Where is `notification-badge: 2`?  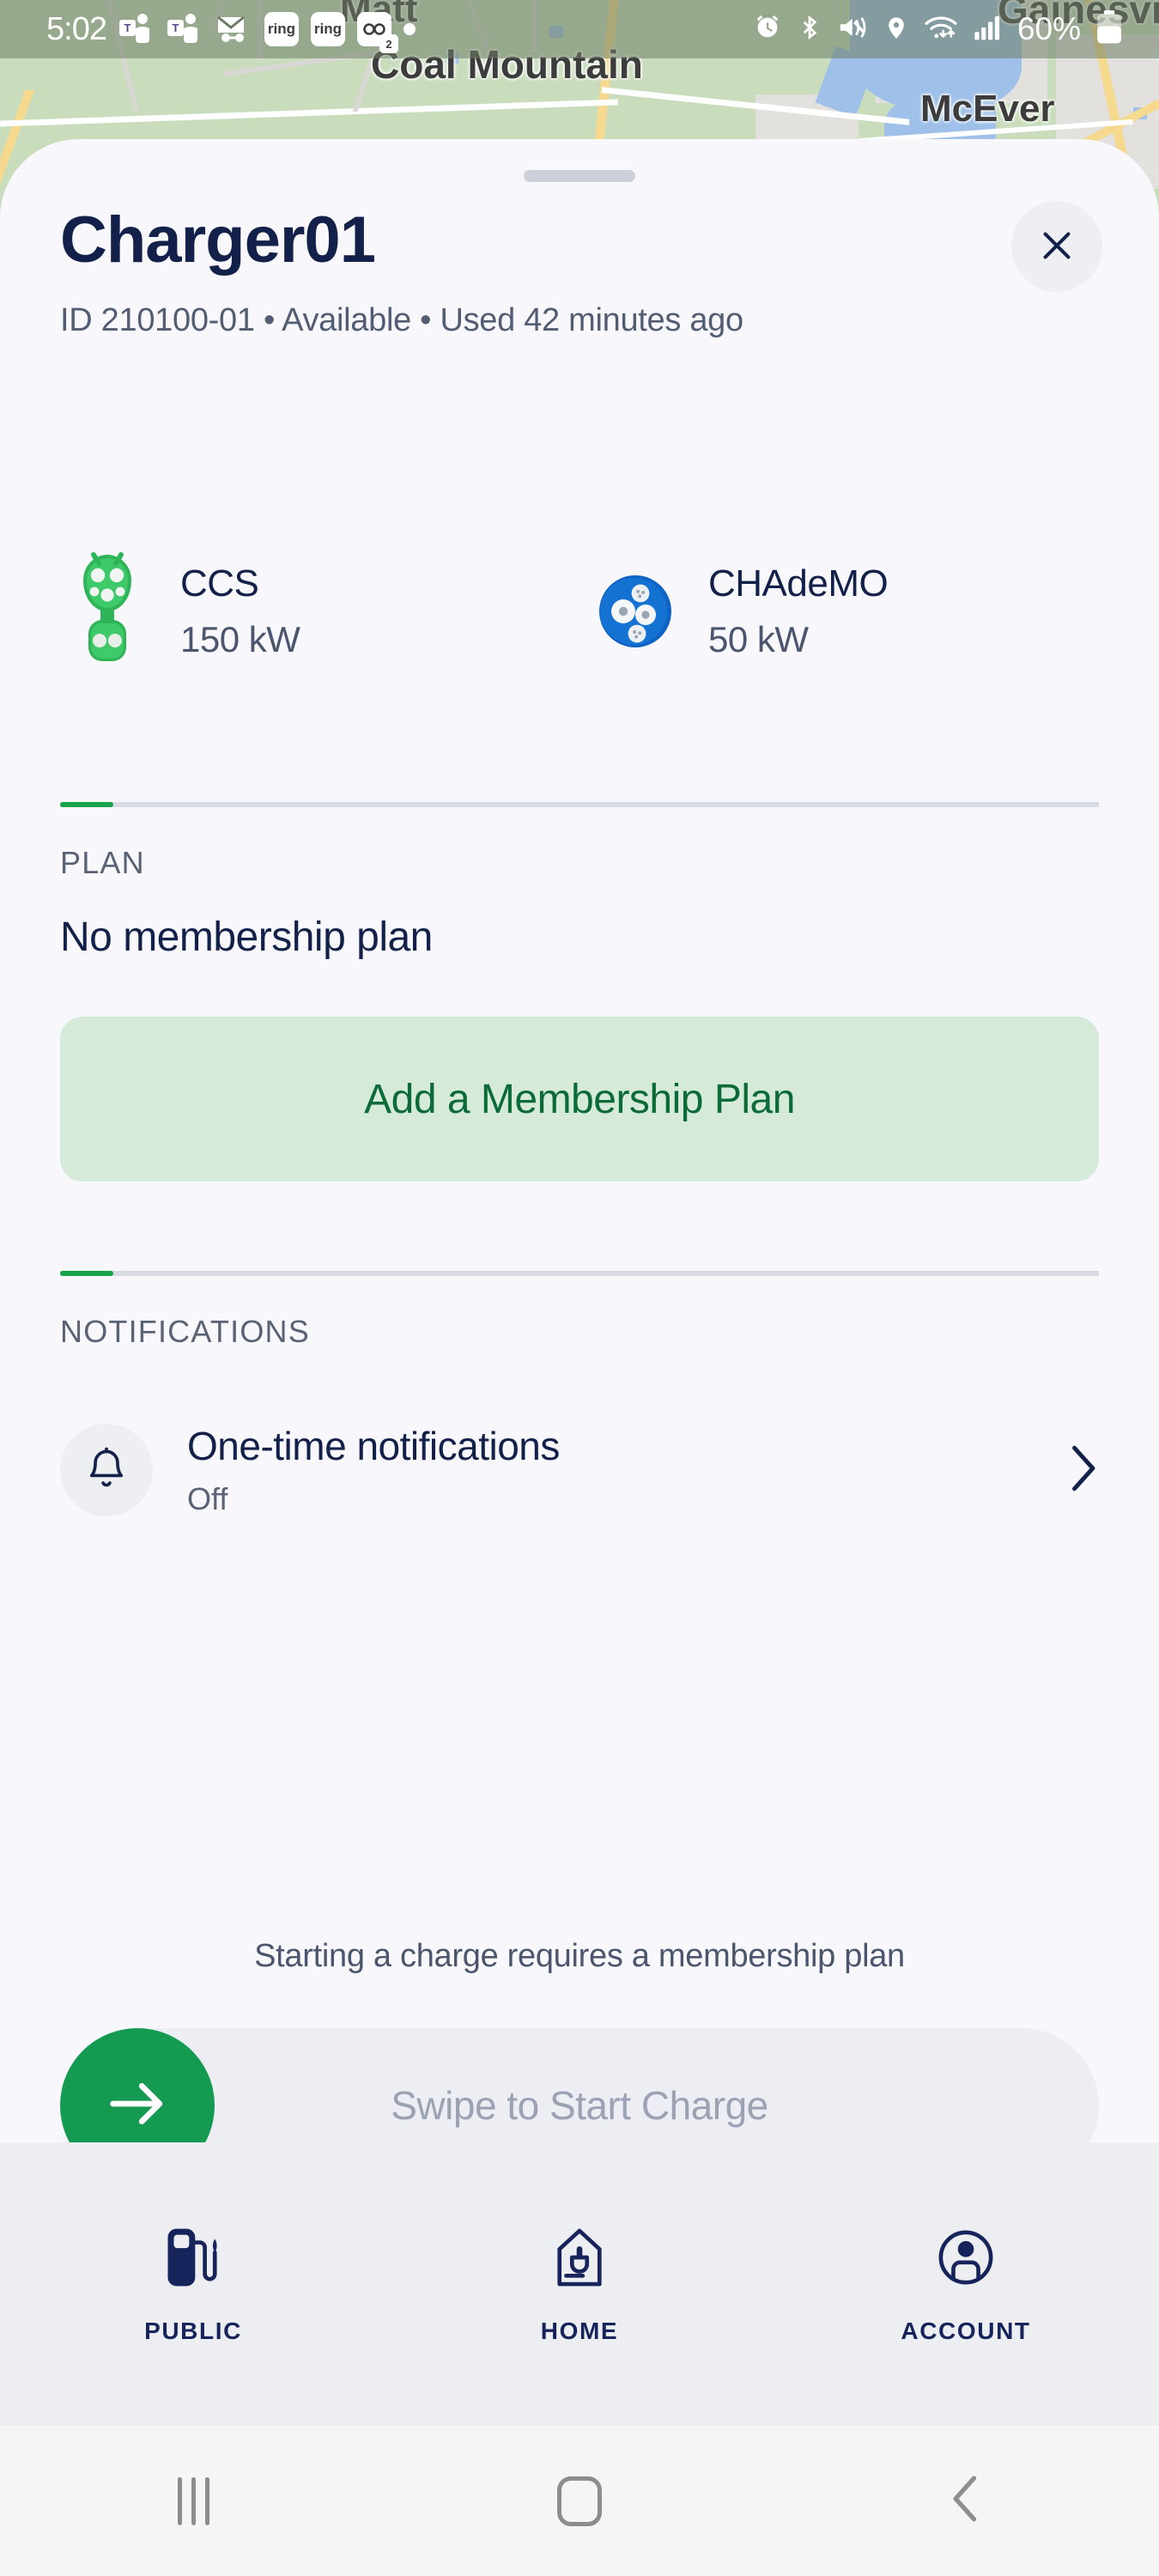 notification-badge: 2 is located at coordinates (389, 44).